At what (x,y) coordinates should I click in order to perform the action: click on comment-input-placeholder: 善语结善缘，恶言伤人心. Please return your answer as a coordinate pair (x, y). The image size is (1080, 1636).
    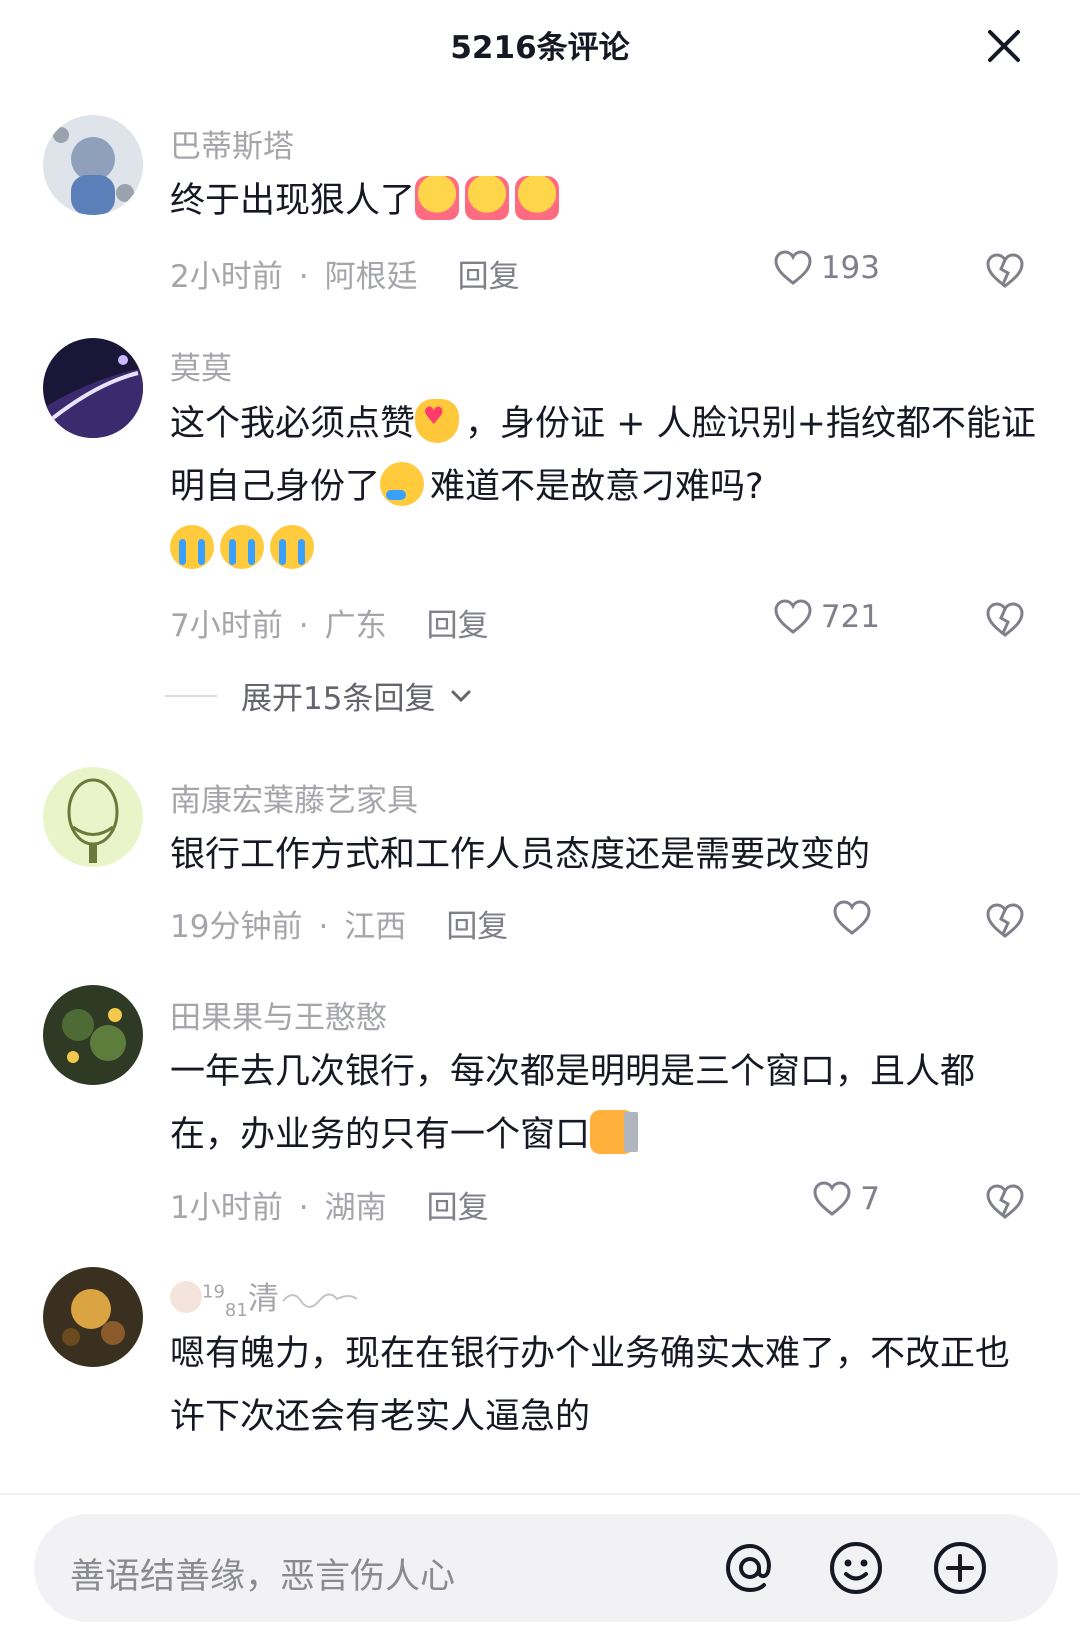
    Looking at the image, I should click on (262, 1573).